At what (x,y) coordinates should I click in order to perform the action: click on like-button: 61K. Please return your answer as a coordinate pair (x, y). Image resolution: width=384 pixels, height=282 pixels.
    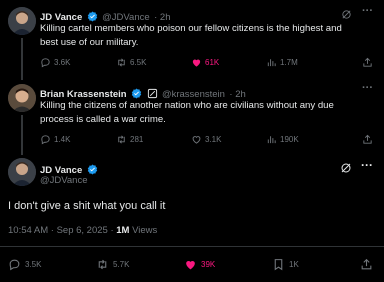
    Looking at the image, I should click on (205, 62).